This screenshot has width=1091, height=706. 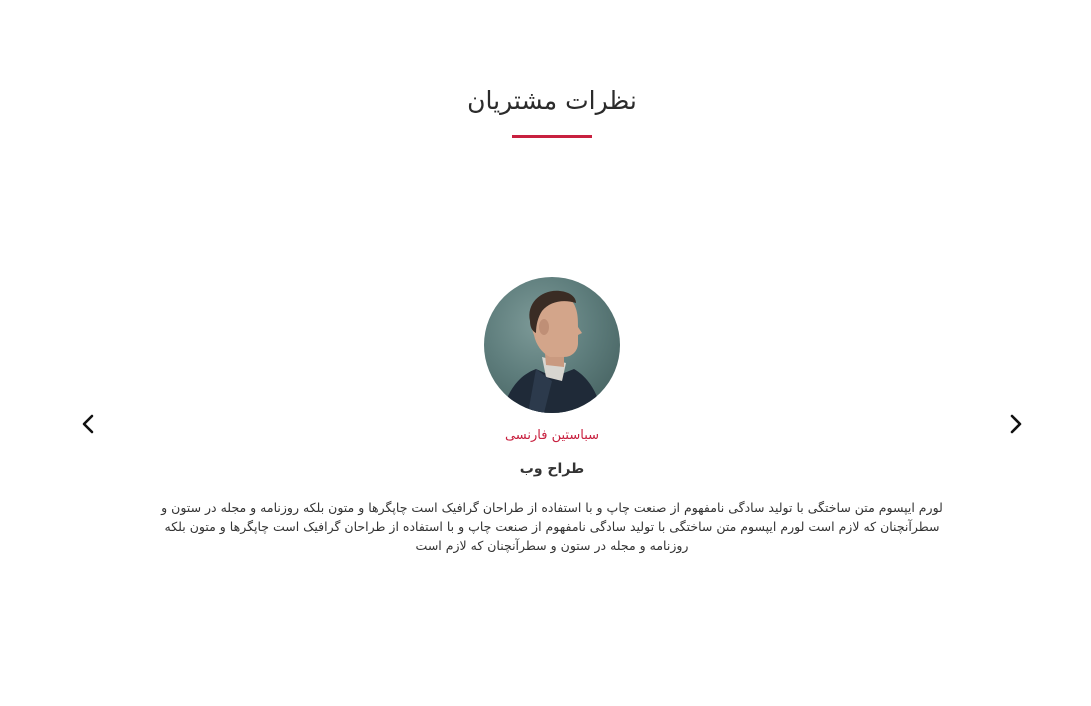 I want to click on testimonial-author-name: سباستین فارنسی, so click(x=552, y=435).